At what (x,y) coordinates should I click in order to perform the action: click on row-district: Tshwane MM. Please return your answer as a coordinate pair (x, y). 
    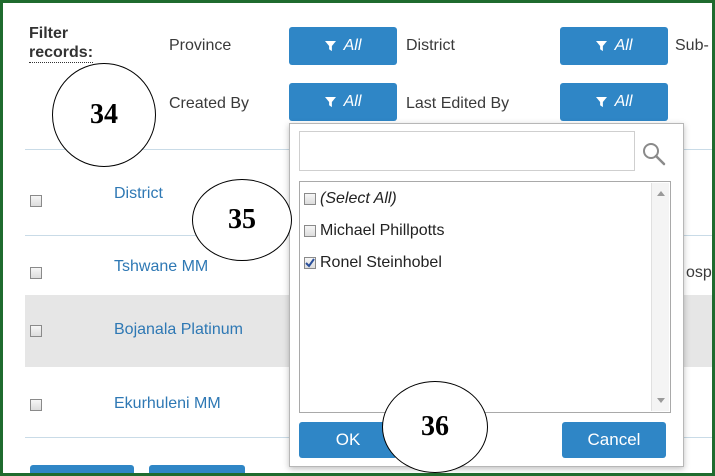
    Looking at the image, I should click on (161, 267).